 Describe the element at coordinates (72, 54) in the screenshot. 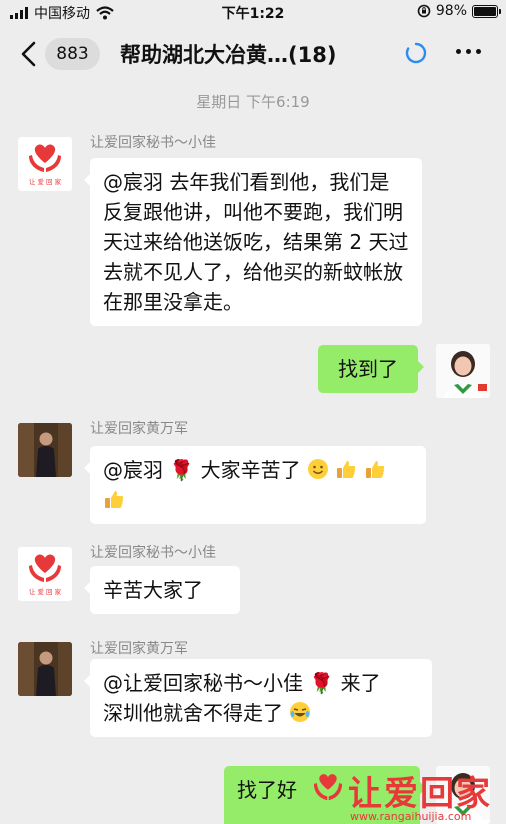

I see `unread-count-badge: 883` at that location.